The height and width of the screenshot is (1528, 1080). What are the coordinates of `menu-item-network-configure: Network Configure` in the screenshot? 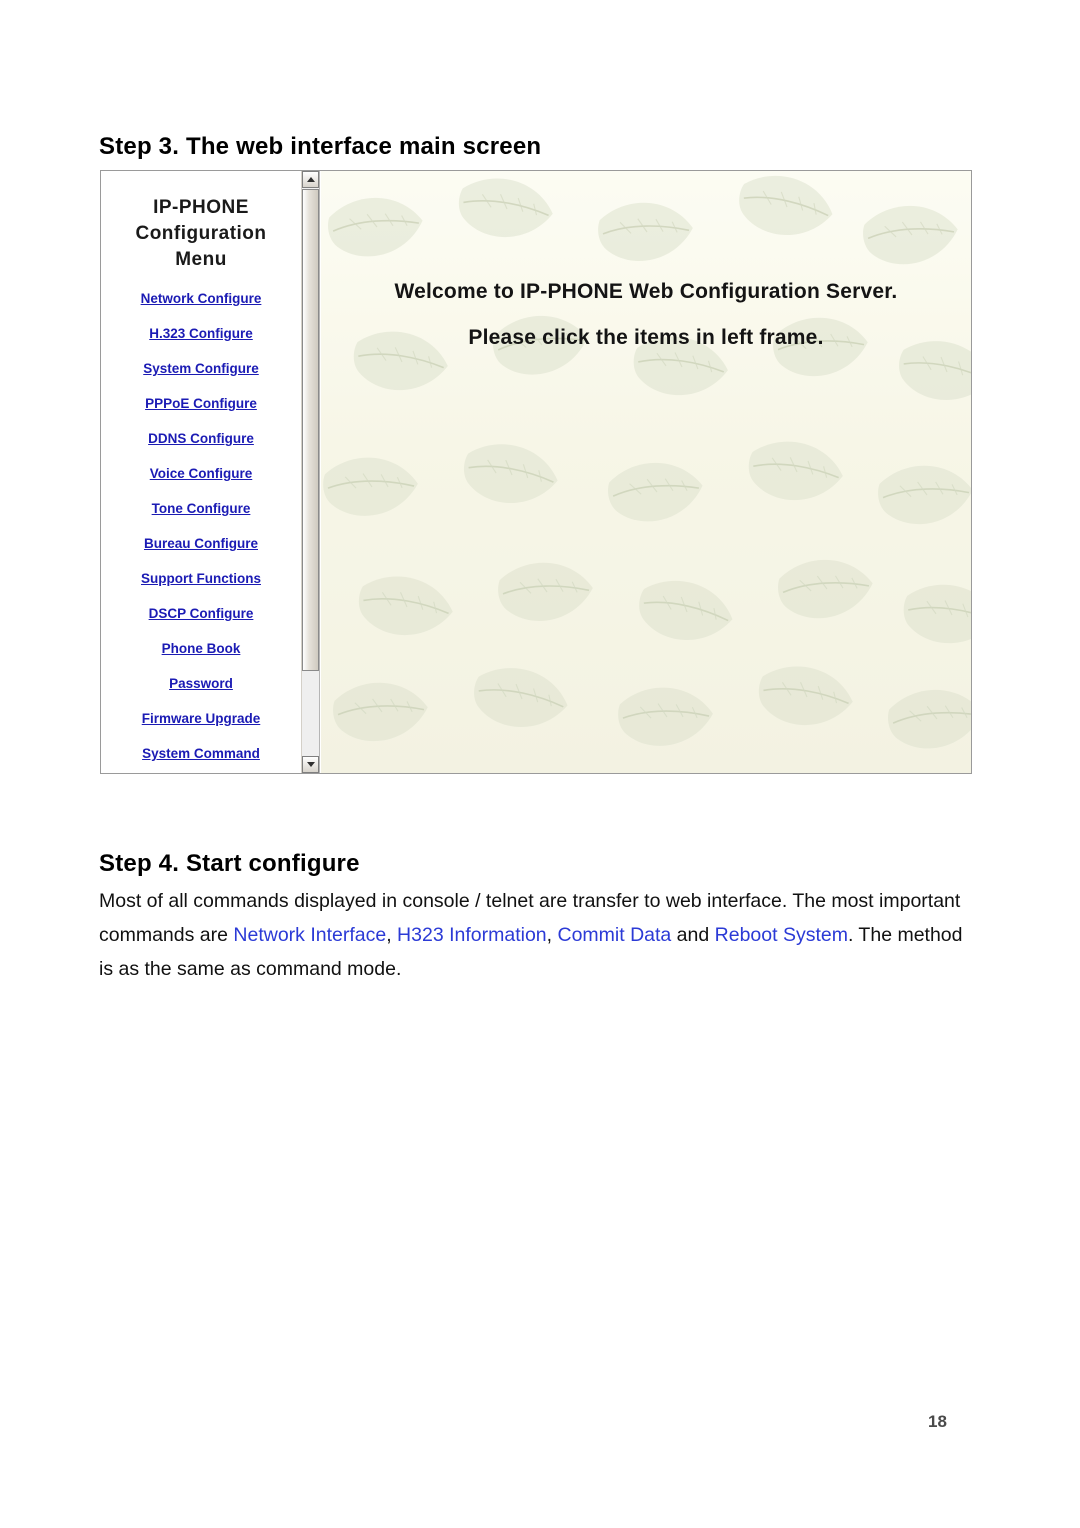 It's located at (201, 298).